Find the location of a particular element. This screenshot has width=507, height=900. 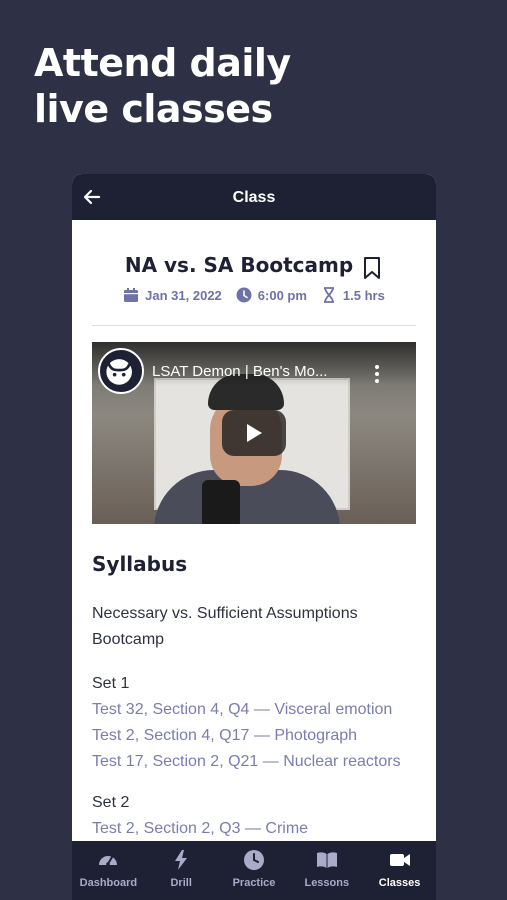

class-time-text: 6:00 pm is located at coordinates (282, 295).